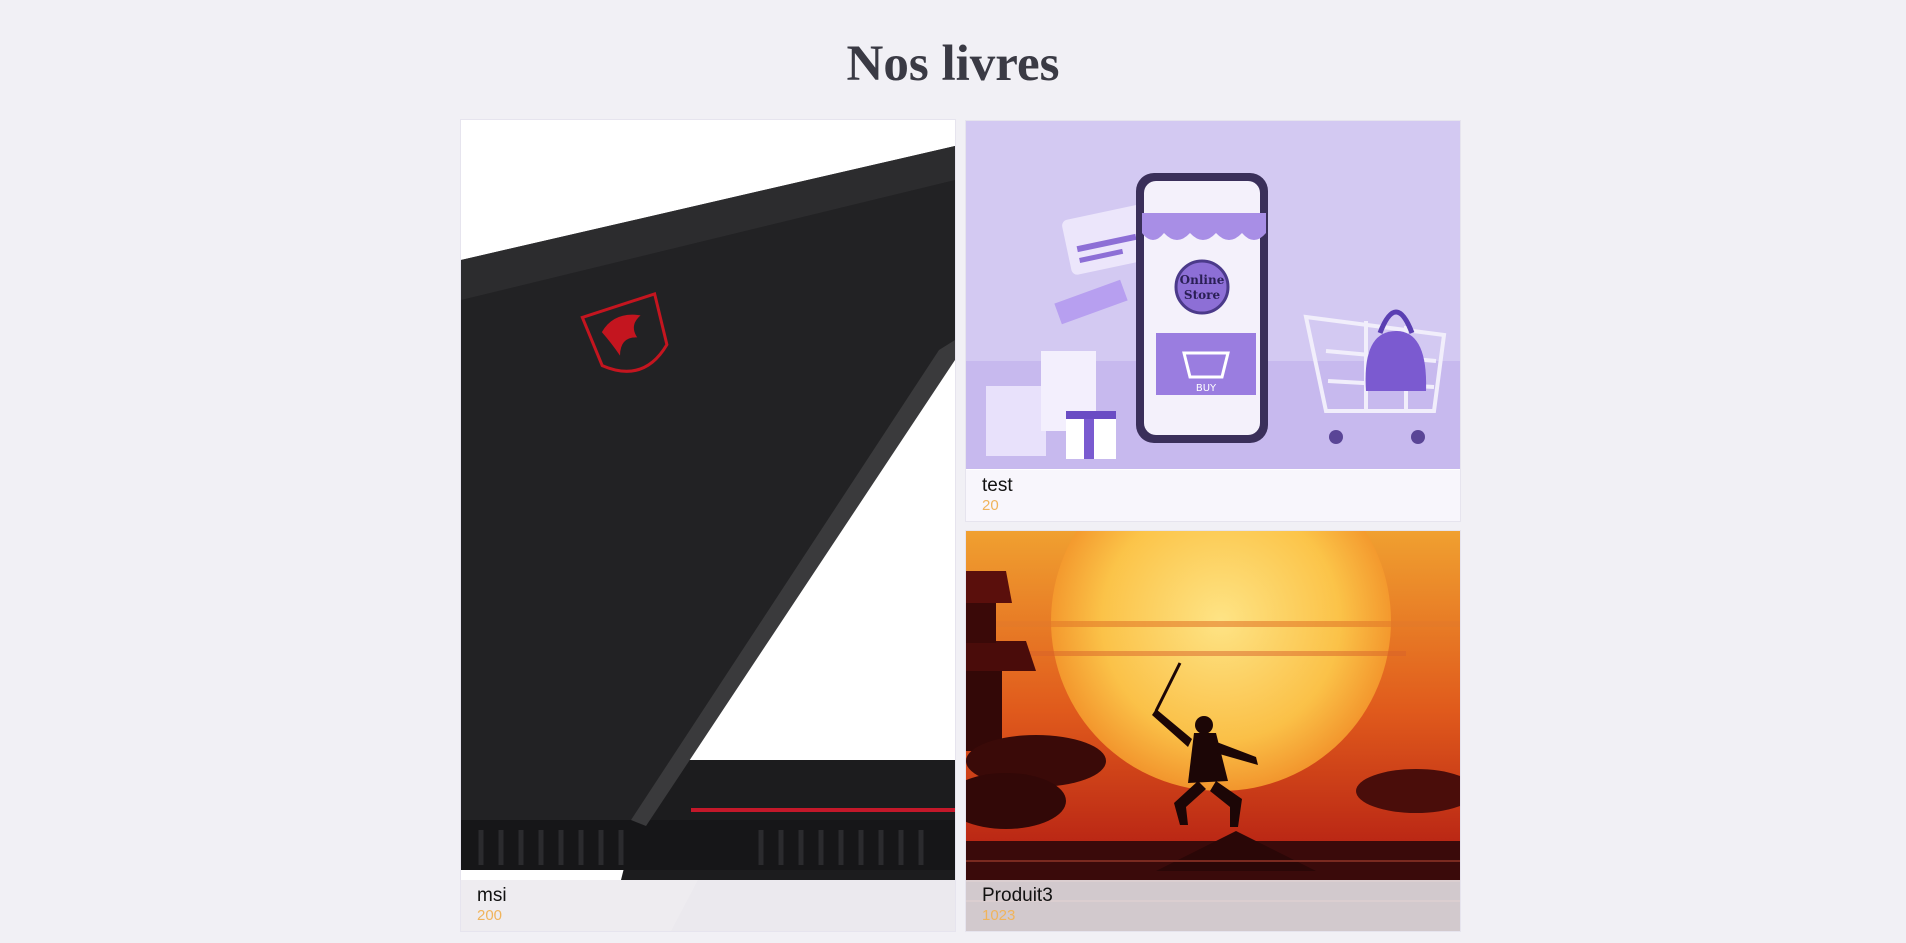  I want to click on product-card: Online Store BUY test 20, so click(1213, 321).